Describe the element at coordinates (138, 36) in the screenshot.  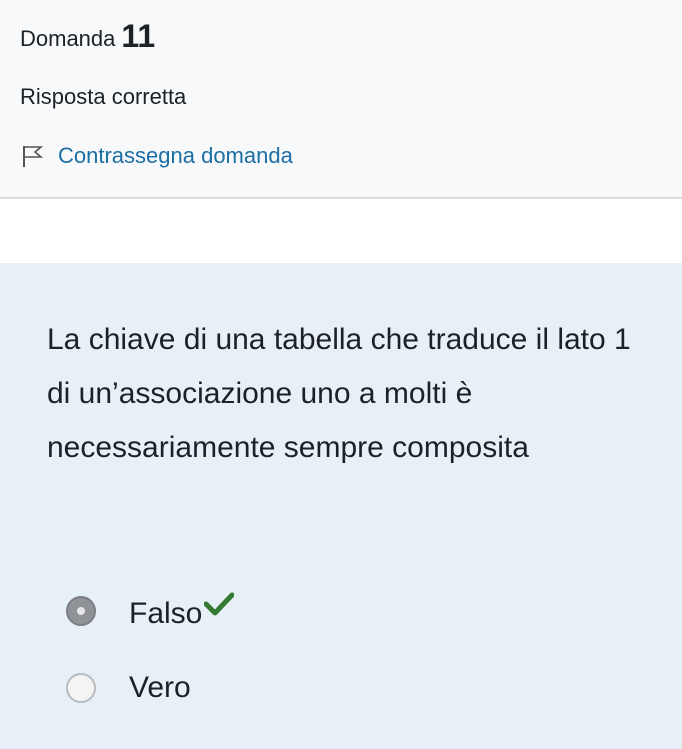
I see `question-number-value: 11` at that location.